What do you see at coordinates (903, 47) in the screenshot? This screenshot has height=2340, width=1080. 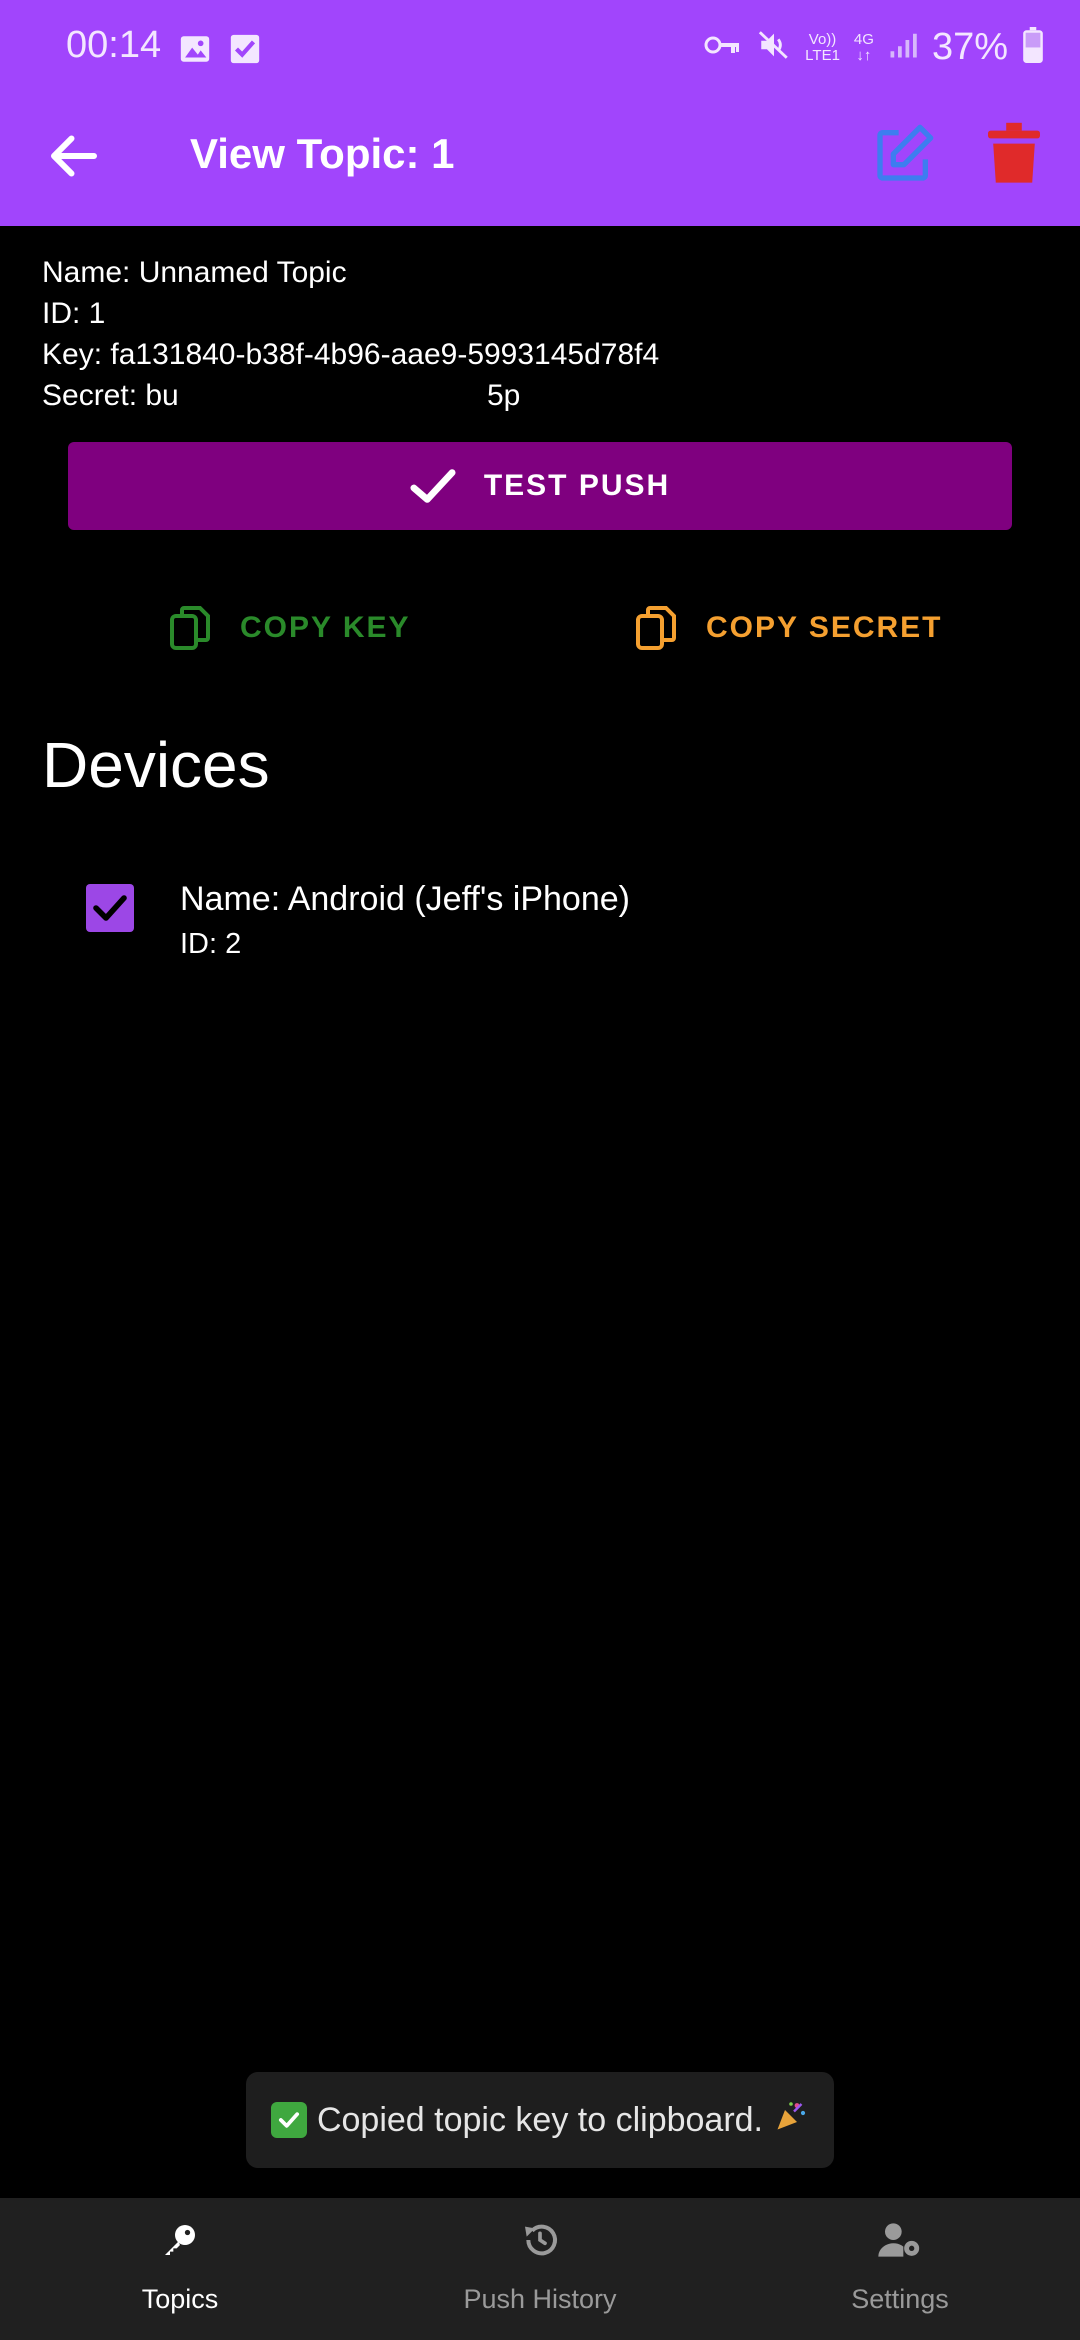 I see `signal-icon` at bounding box center [903, 47].